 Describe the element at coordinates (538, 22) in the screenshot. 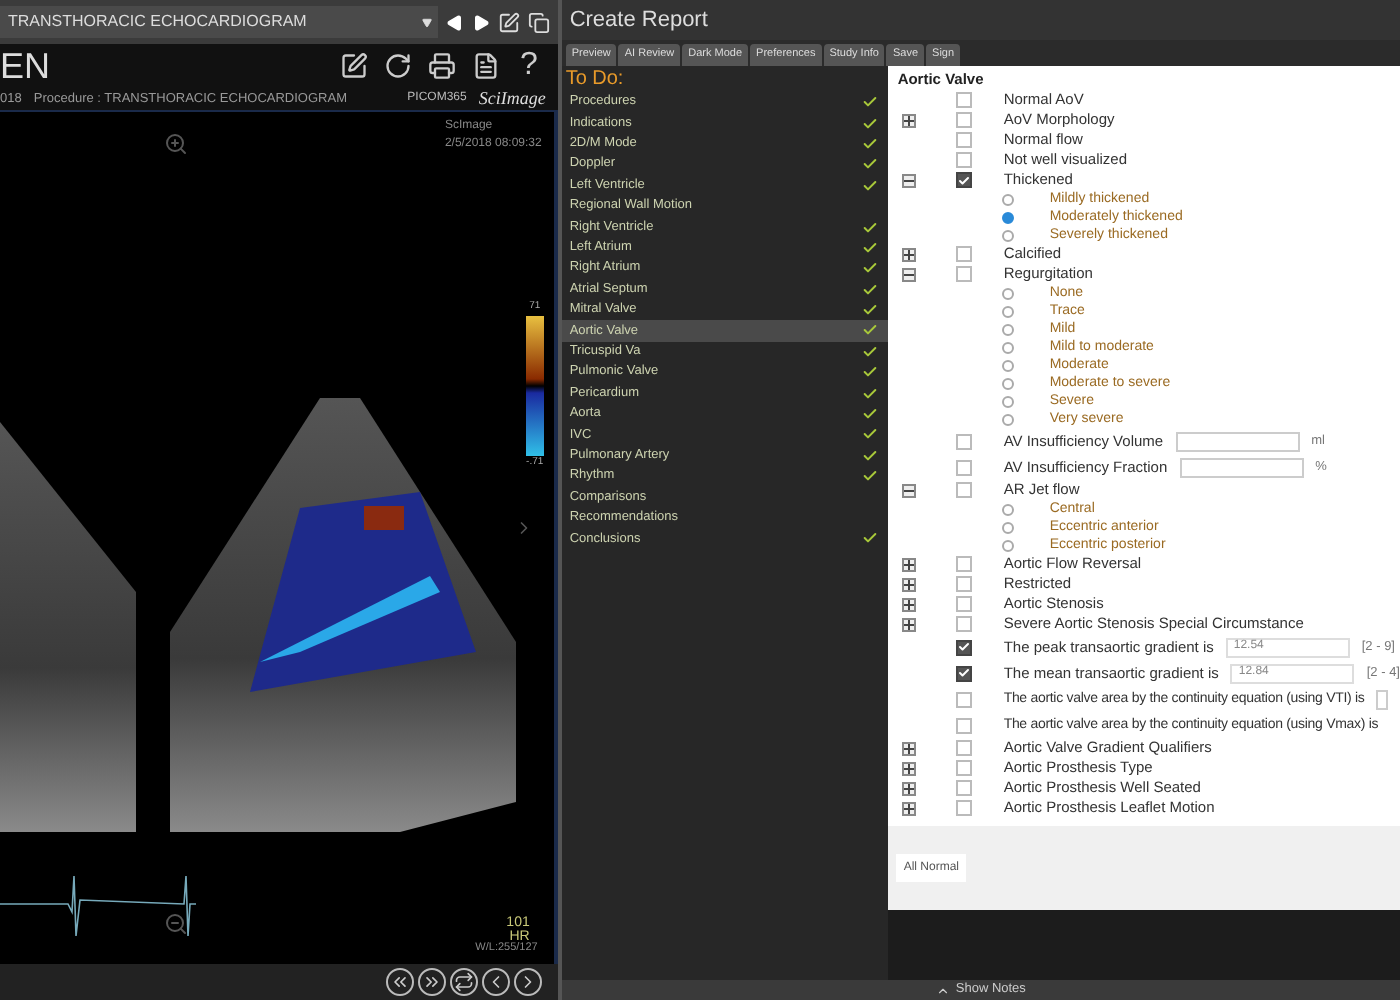

I see `copy-icon` at that location.